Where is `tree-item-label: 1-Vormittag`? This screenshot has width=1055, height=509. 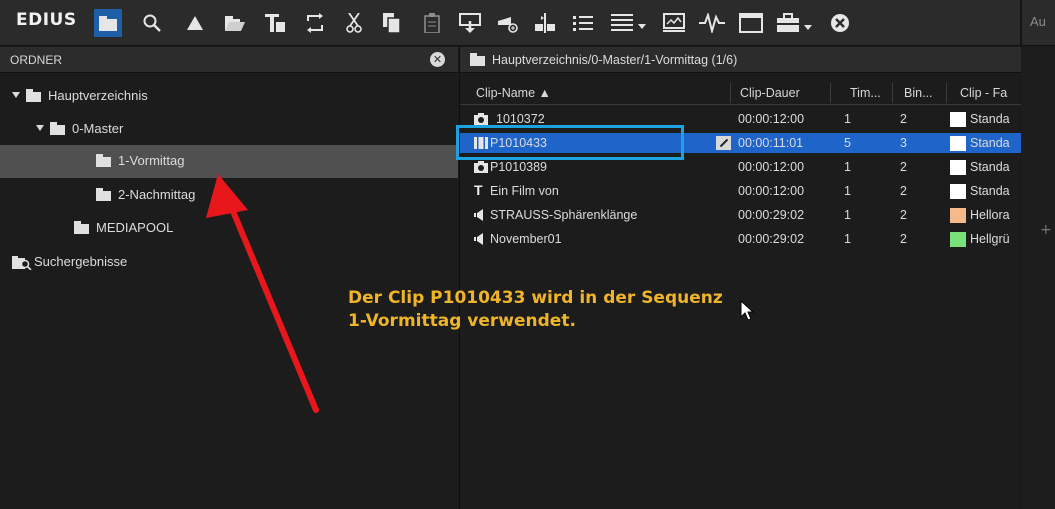
tree-item-label: 1-Vormittag is located at coordinates (151, 160).